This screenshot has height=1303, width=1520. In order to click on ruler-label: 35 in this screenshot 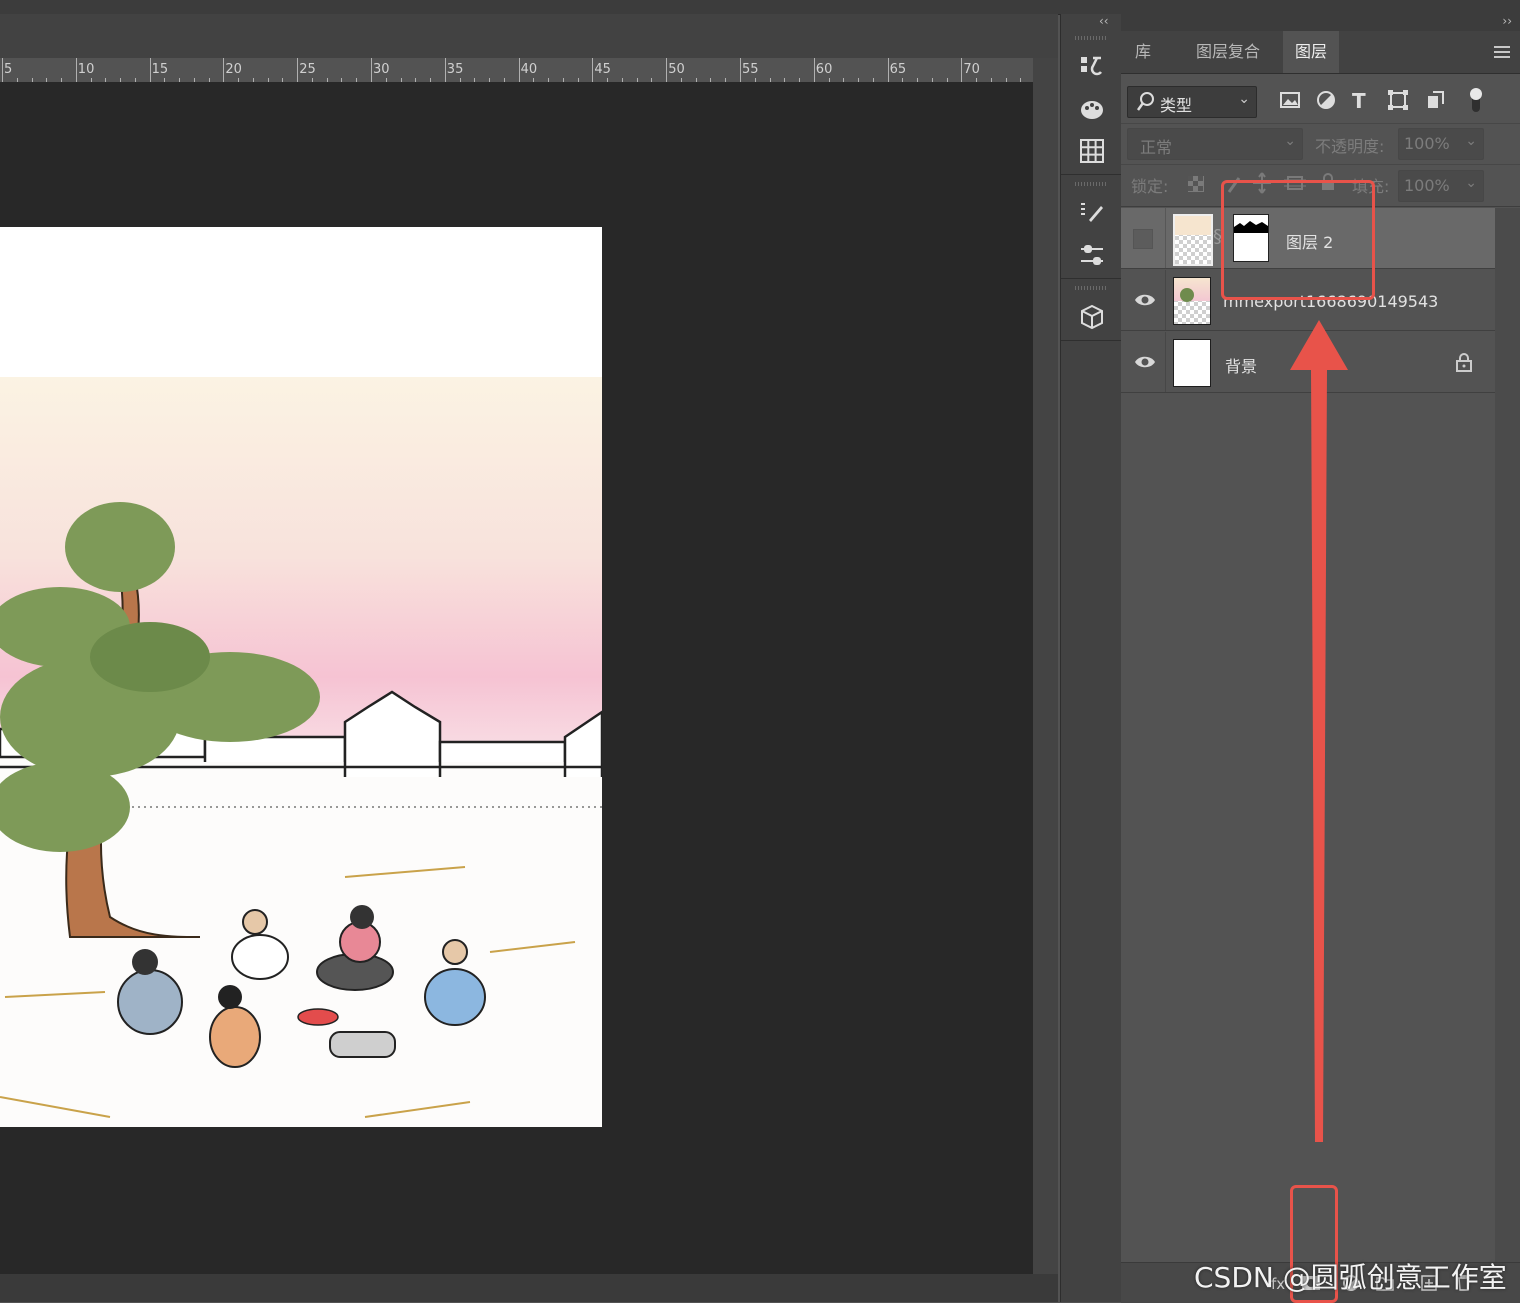, I will do `click(455, 69)`.